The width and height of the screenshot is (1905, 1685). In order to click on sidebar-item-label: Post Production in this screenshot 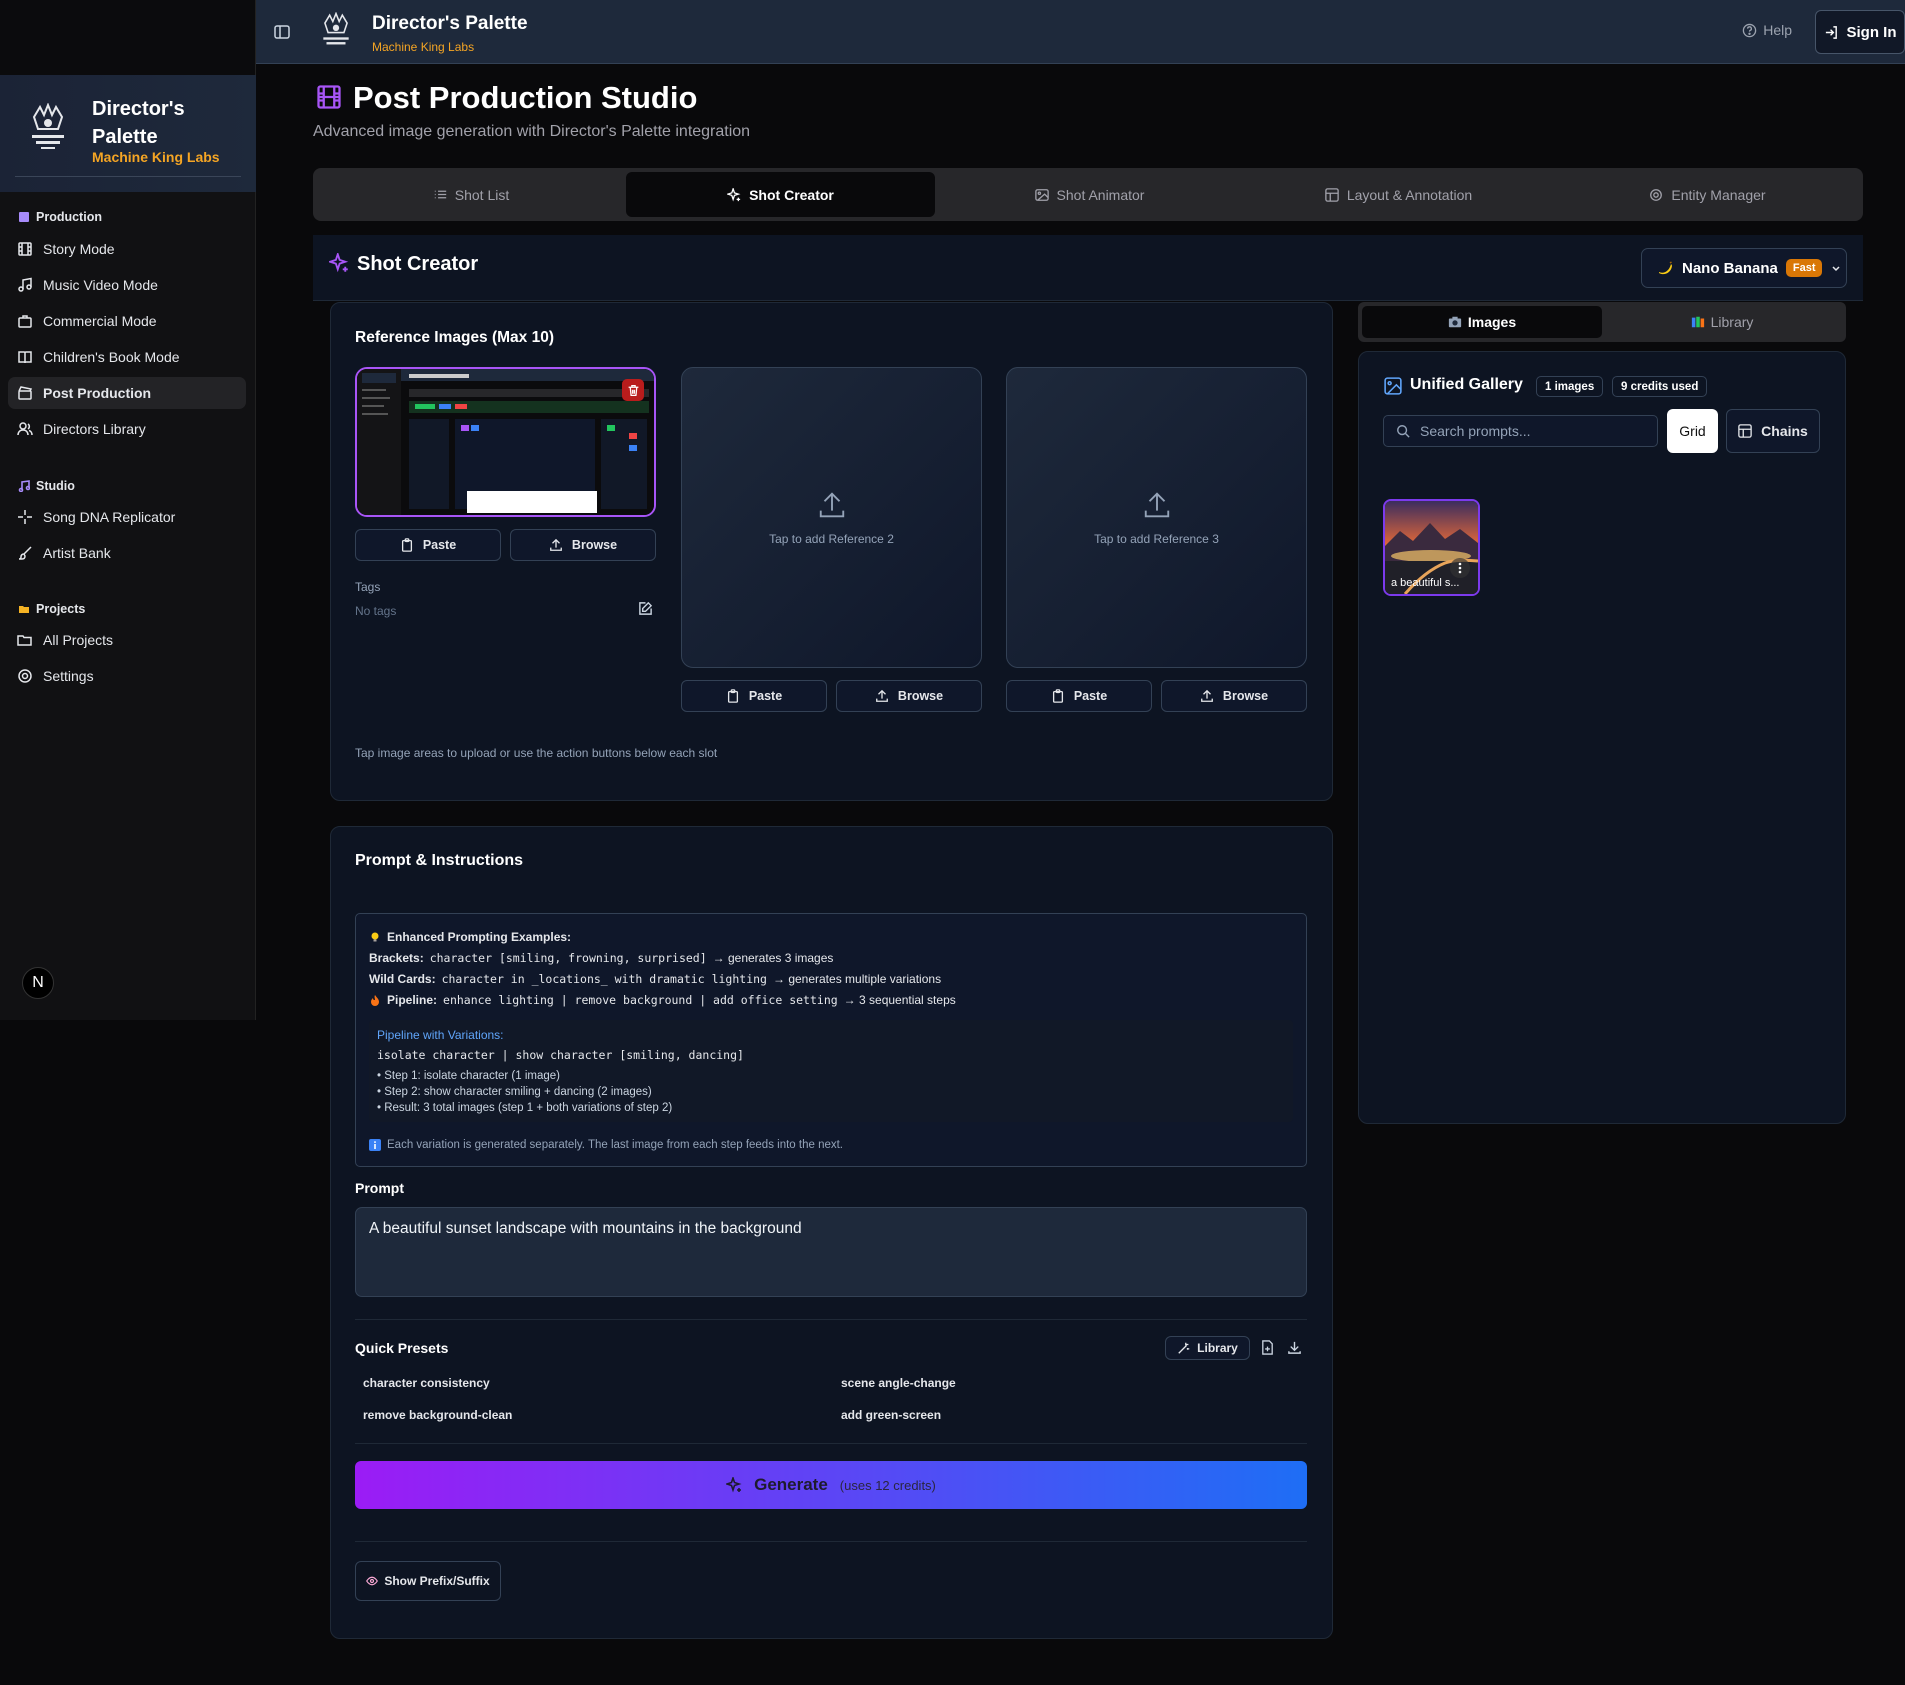, I will do `click(97, 393)`.